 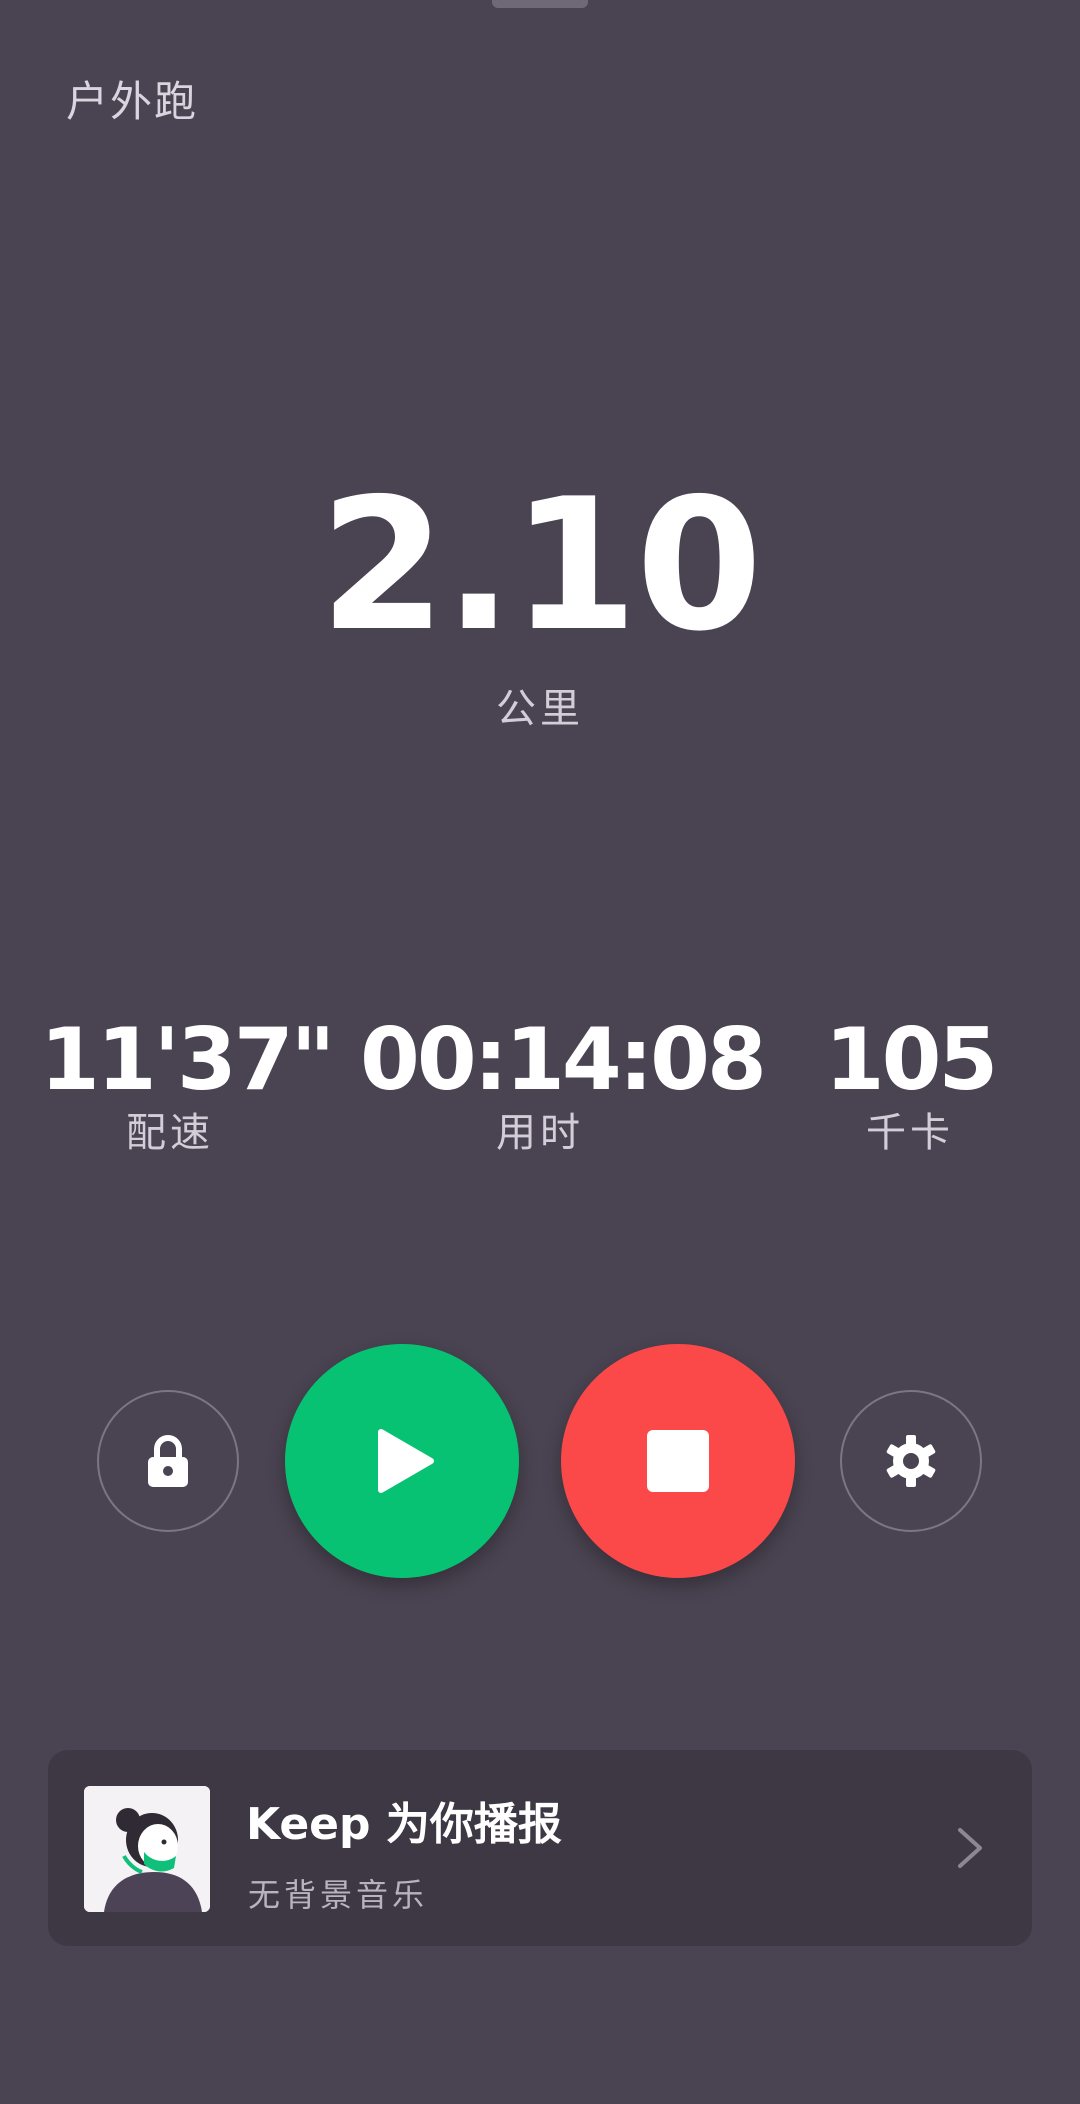 What do you see at coordinates (406, 1461) in the screenshot?
I see `play-icon` at bounding box center [406, 1461].